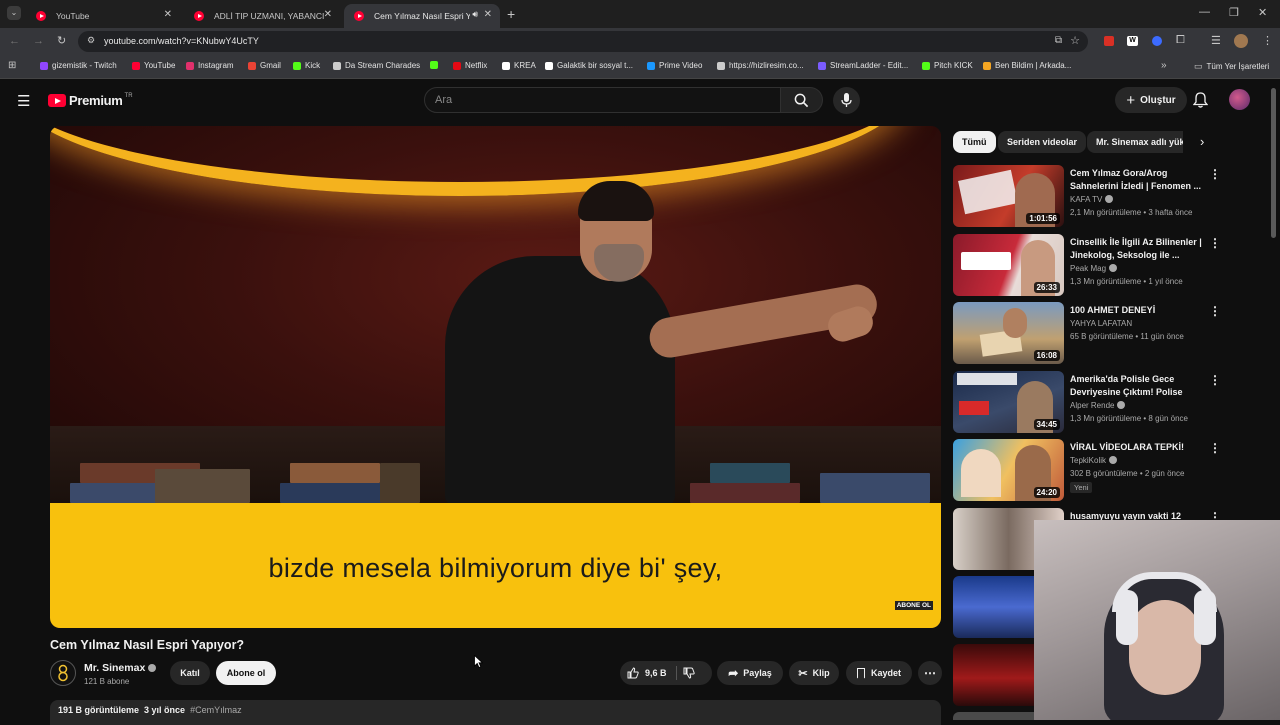  I want to click on bookmark-star-icon: ☆, so click(1075, 40).